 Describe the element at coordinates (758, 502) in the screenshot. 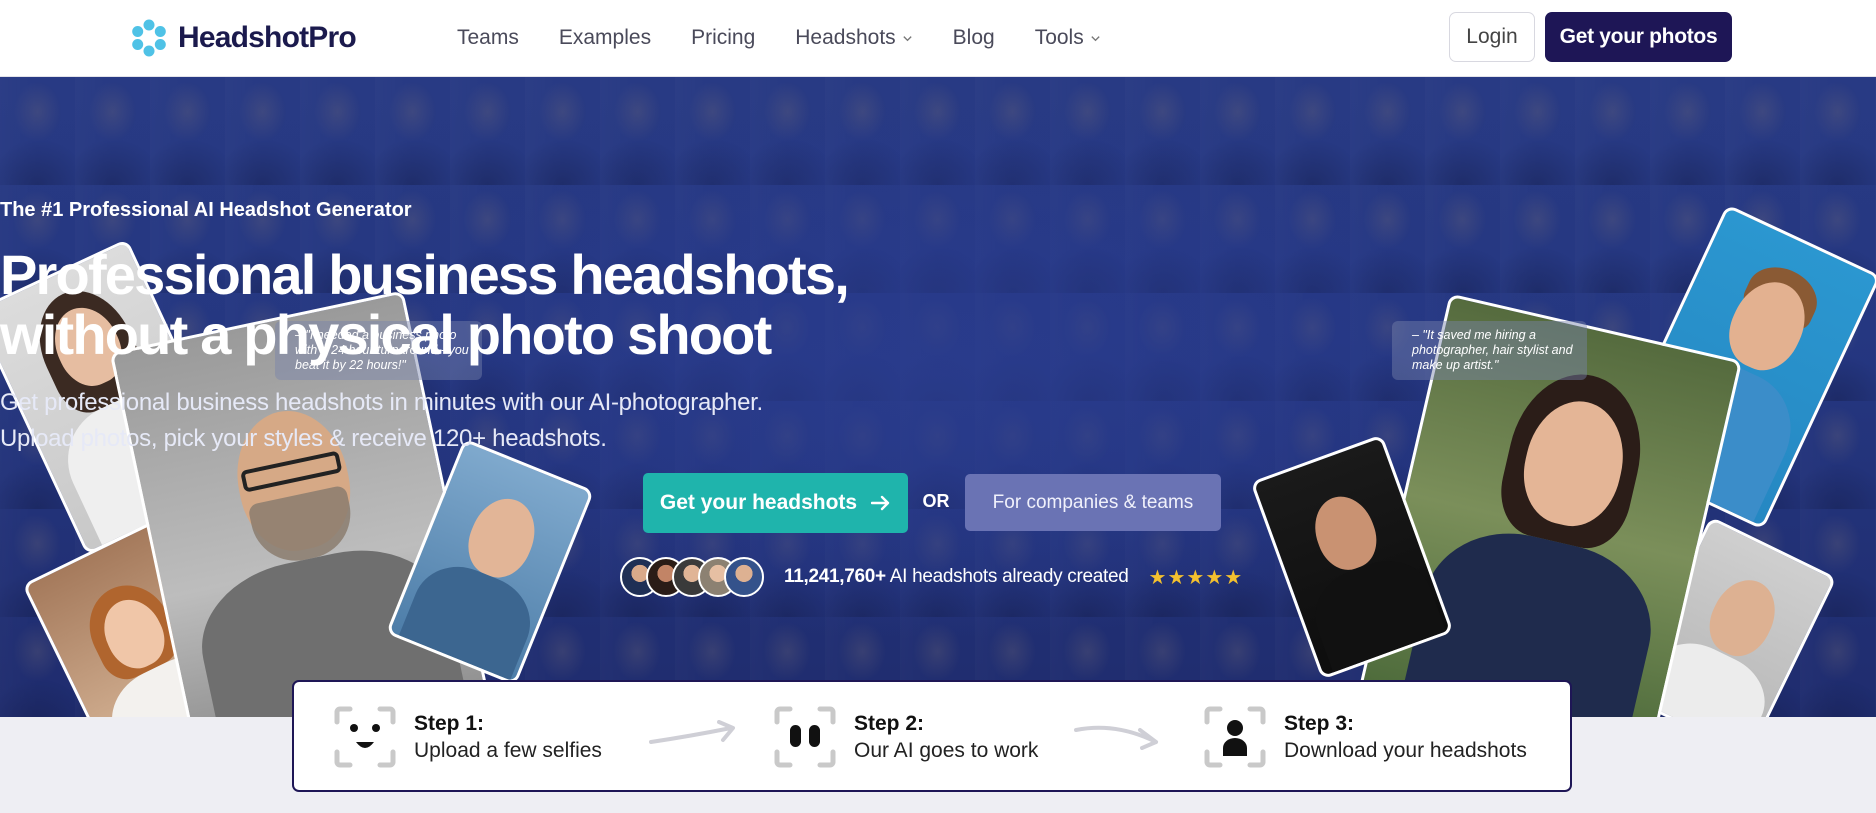

I see `button-label: Get your headshots` at that location.